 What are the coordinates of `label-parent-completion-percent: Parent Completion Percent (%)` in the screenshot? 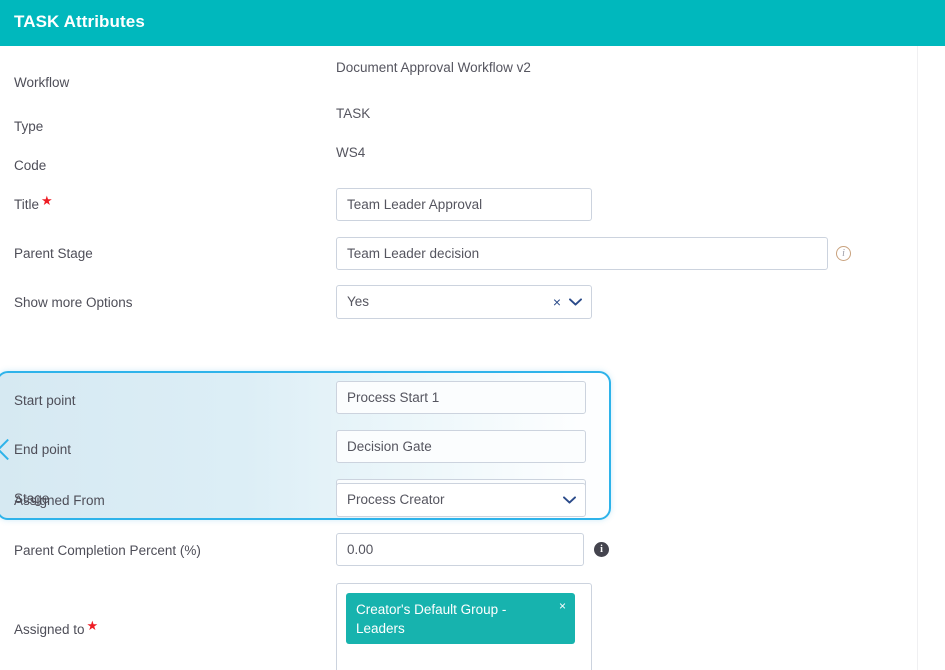 It's located at (107, 550).